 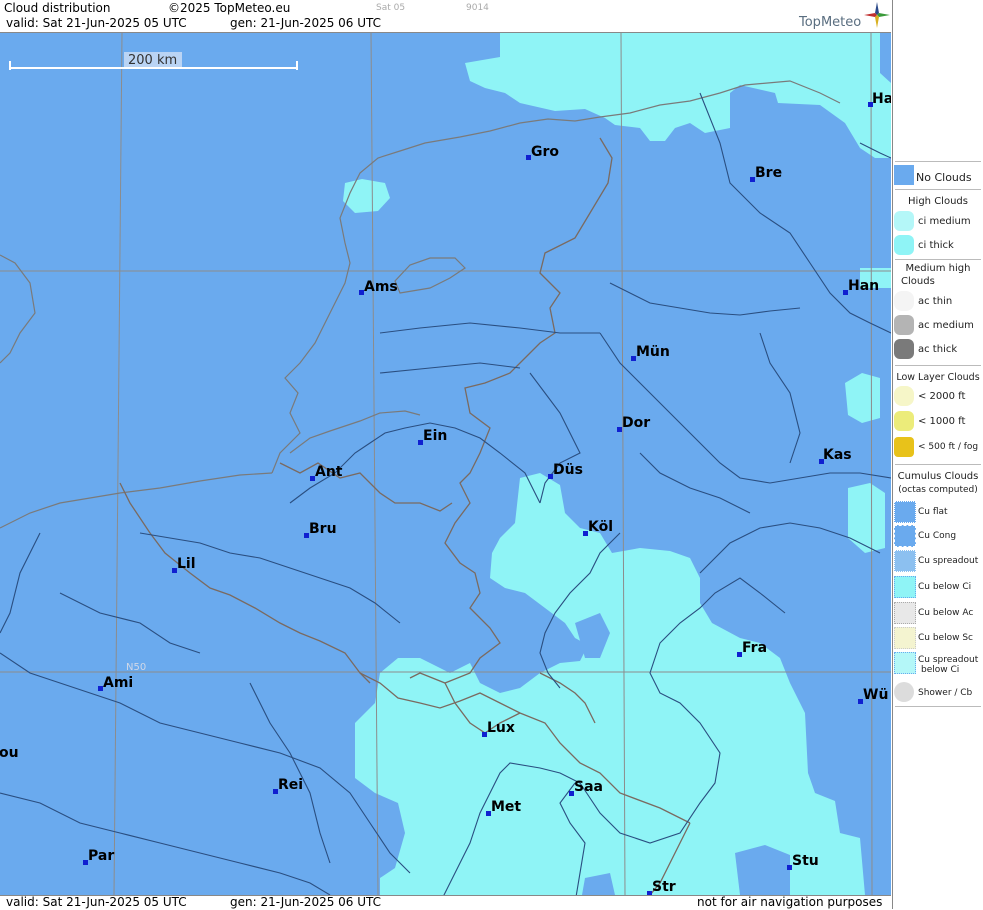 What do you see at coordinates (904, 245) in the screenshot?
I see `ci-thick-swatch` at bounding box center [904, 245].